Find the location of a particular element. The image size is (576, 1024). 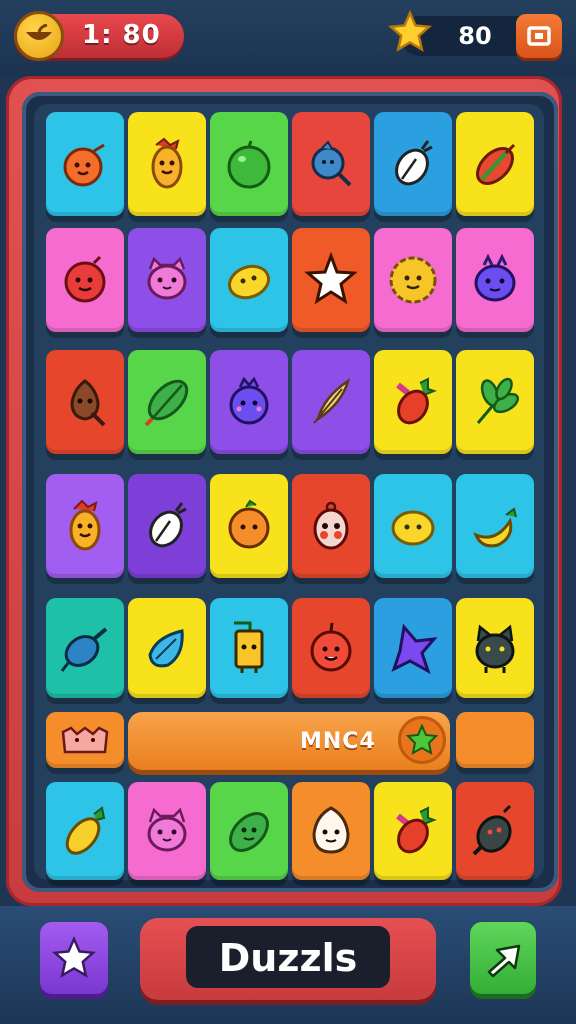

tile-pear-face is located at coordinates (85, 402).